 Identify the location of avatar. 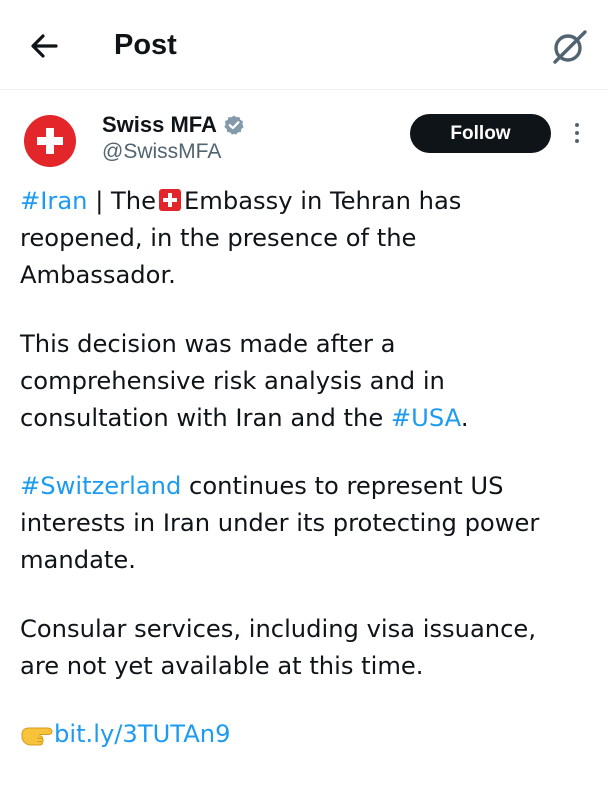
(50, 141).